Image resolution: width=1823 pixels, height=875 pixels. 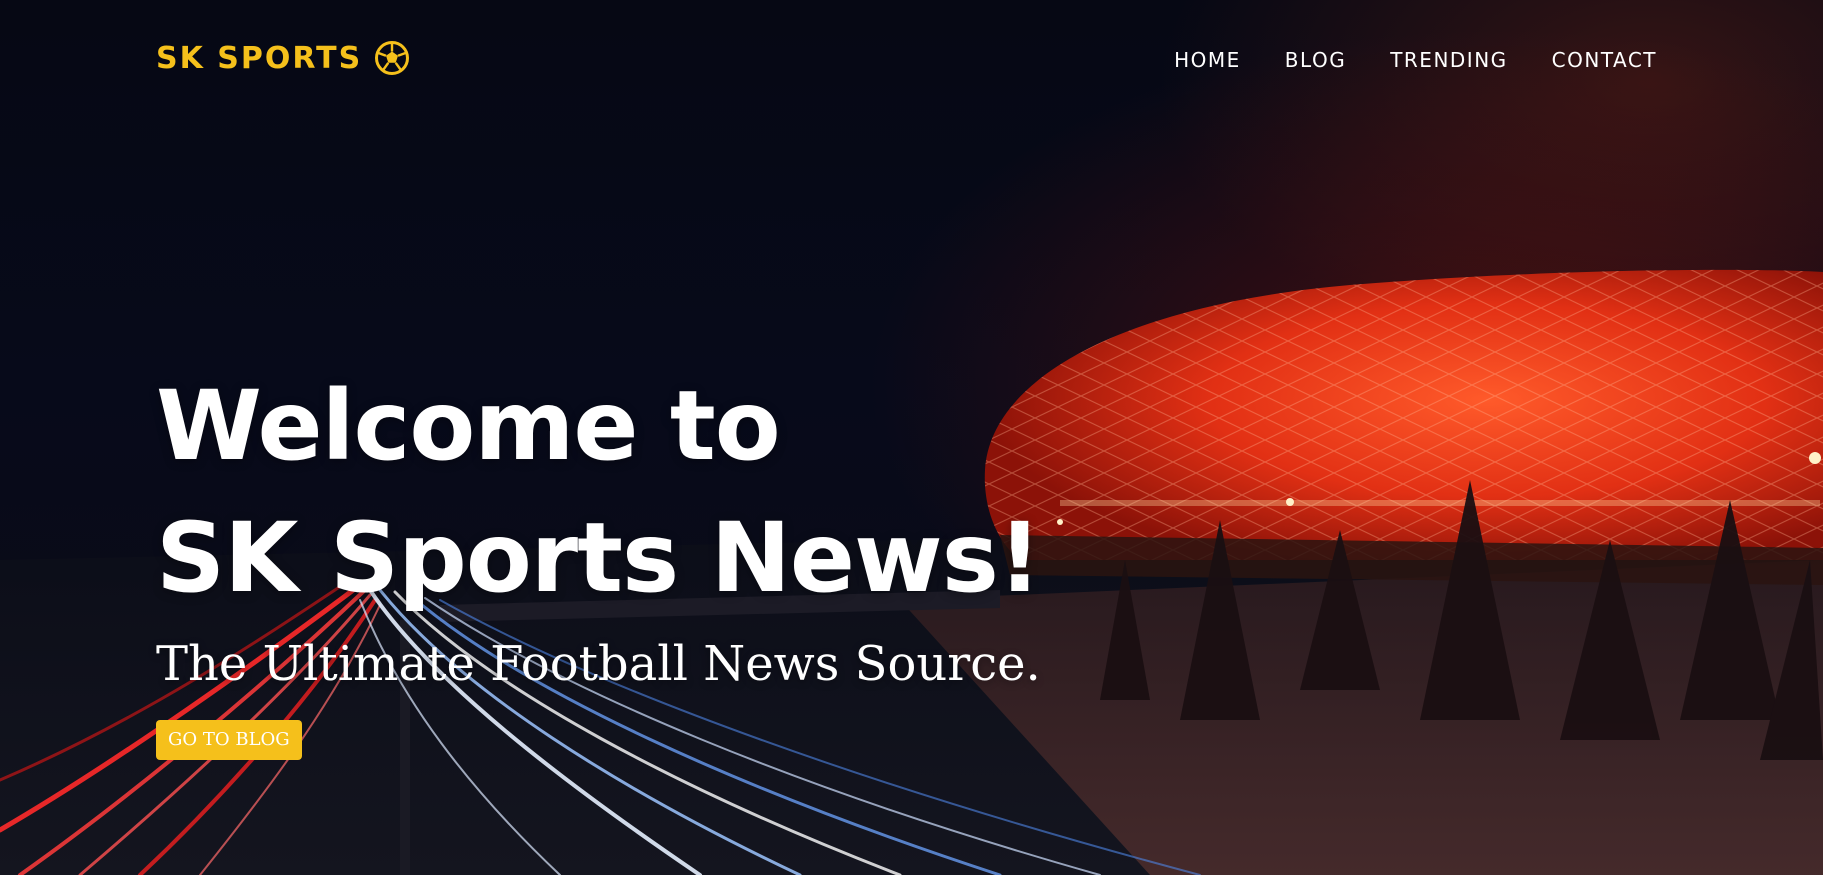 I want to click on brand-name: SK SPORTS, so click(x=259, y=58).